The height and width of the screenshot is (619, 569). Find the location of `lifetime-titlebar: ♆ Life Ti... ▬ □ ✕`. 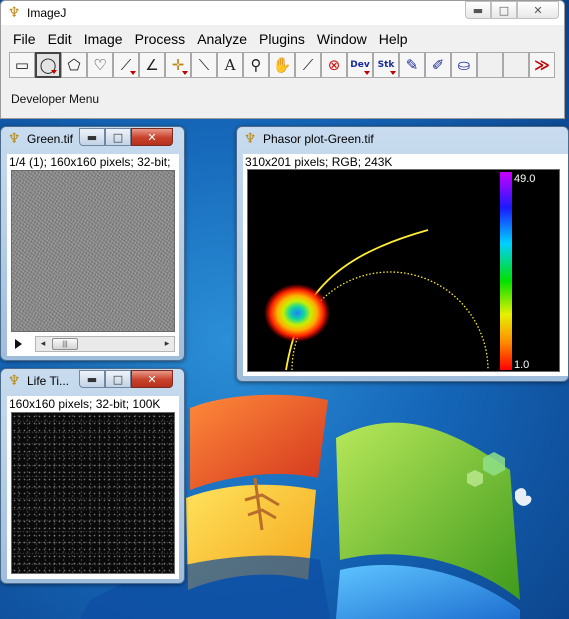

lifetime-titlebar: ♆ Life Ti... ▬ □ ✕ is located at coordinates (92, 381).